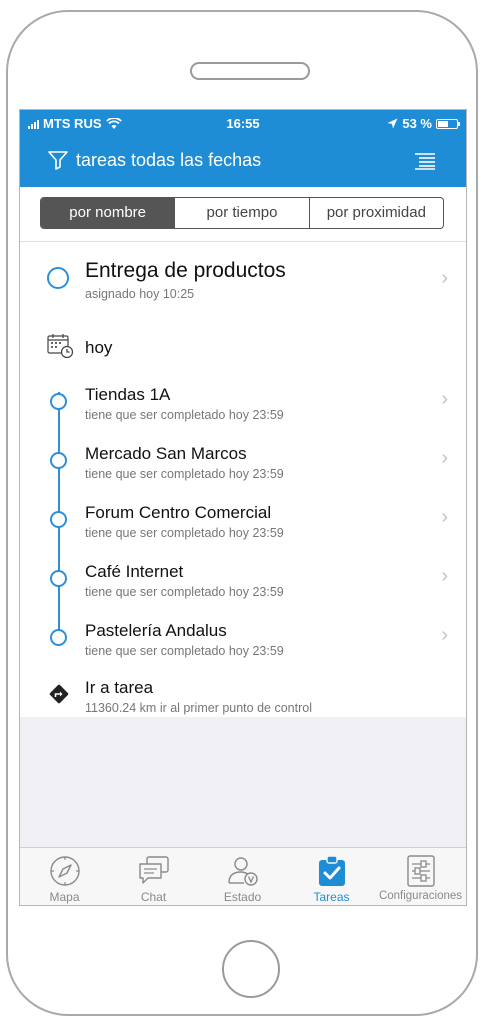 The width and height of the screenshot is (487, 1024). What do you see at coordinates (60, 346) in the screenshot?
I see `calendar-clock-icon` at bounding box center [60, 346].